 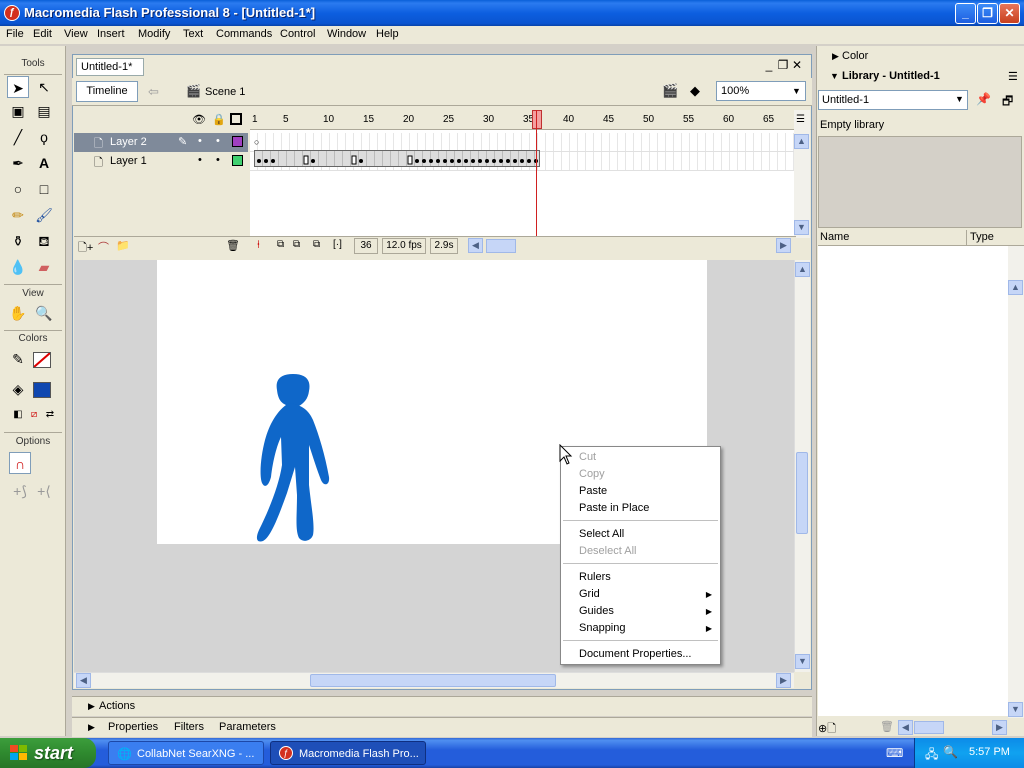 I want to click on snap-magnet-icon: ∩, so click(x=20, y=463).